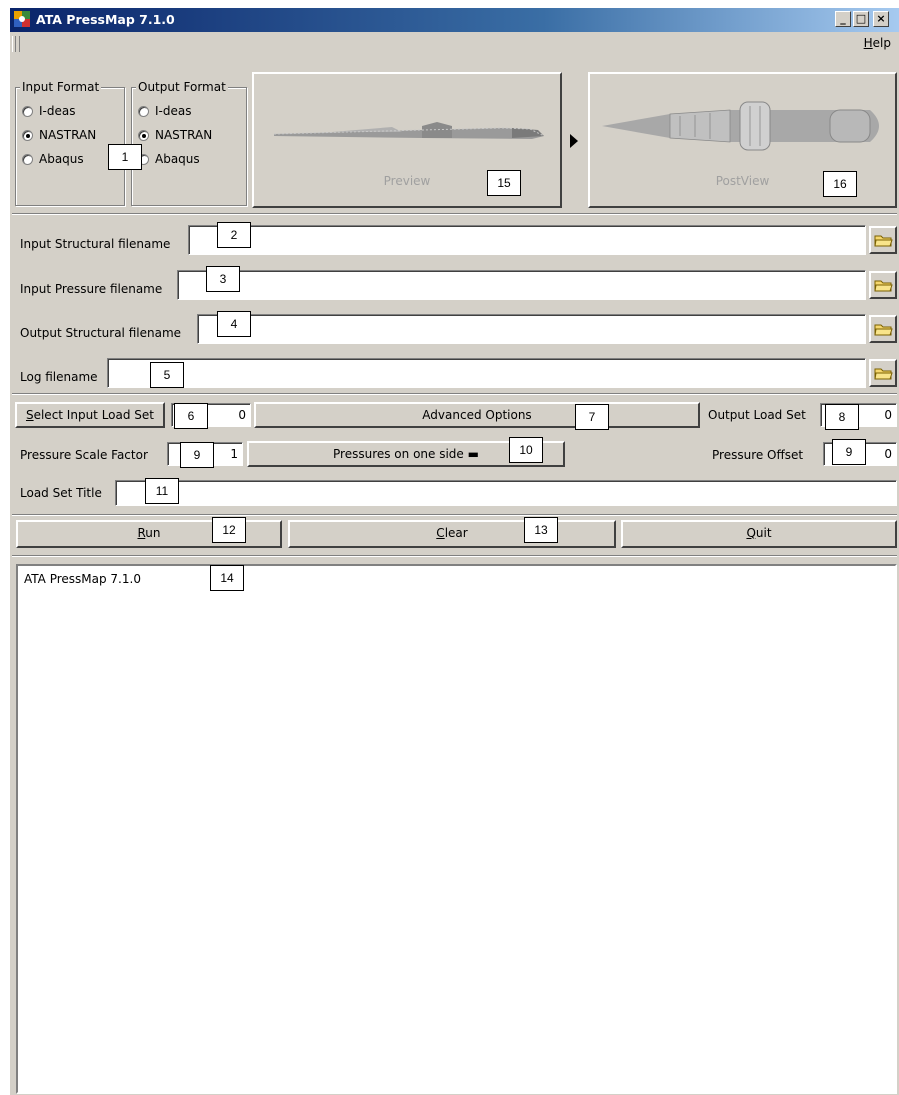 Image resolution: width=899 pixels, height=1095 pixels. I want to click on callout-15: 15, so click(504, 183).